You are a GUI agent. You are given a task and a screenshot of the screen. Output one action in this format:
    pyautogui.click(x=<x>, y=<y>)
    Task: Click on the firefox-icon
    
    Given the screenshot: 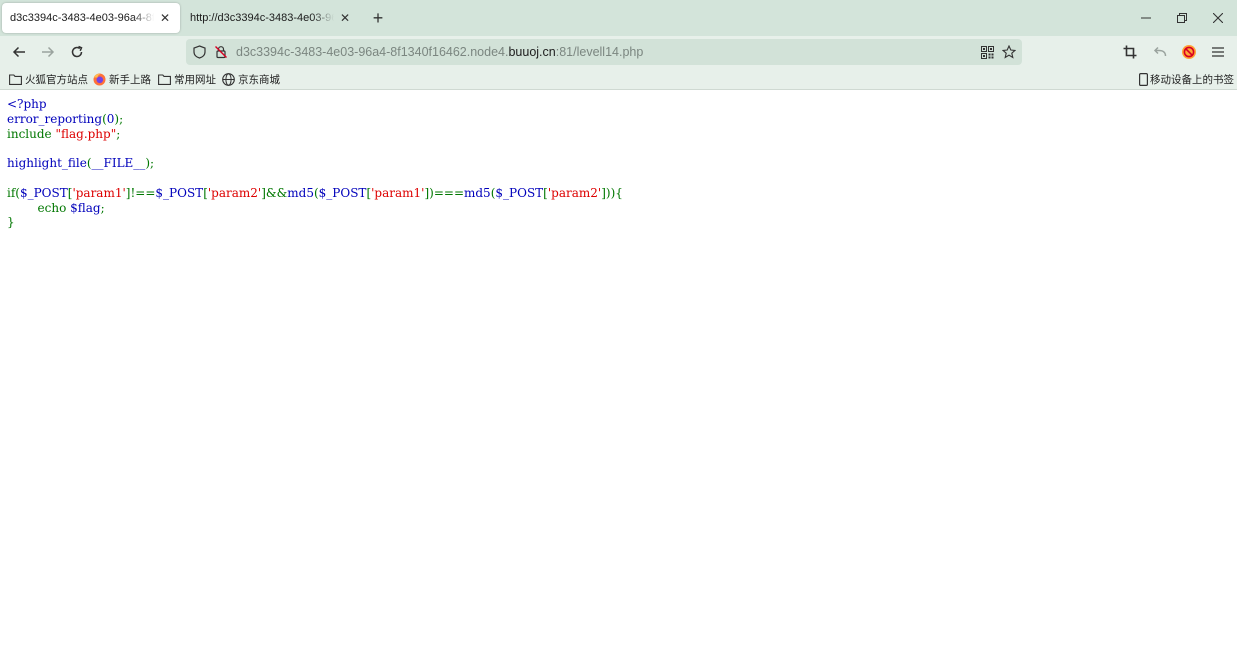 What is the action you would take?
    pyautogui.click(x=99, y=79)
    